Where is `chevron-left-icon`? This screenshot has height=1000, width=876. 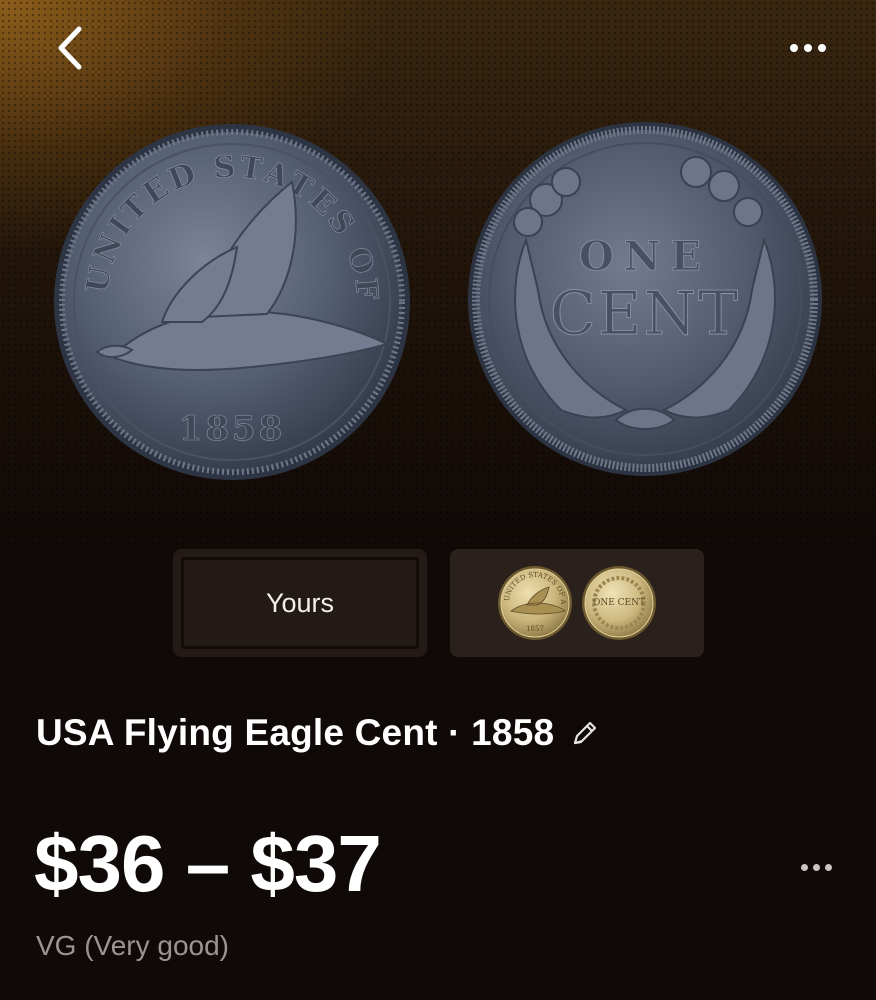 chevron-left-icon is located at coordinates (70, 48).